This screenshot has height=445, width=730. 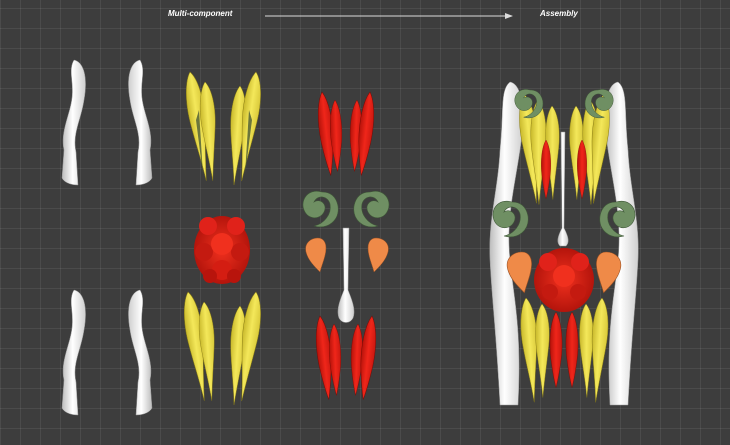 I want to click on green-curl-group, so click(x=346, y=209).